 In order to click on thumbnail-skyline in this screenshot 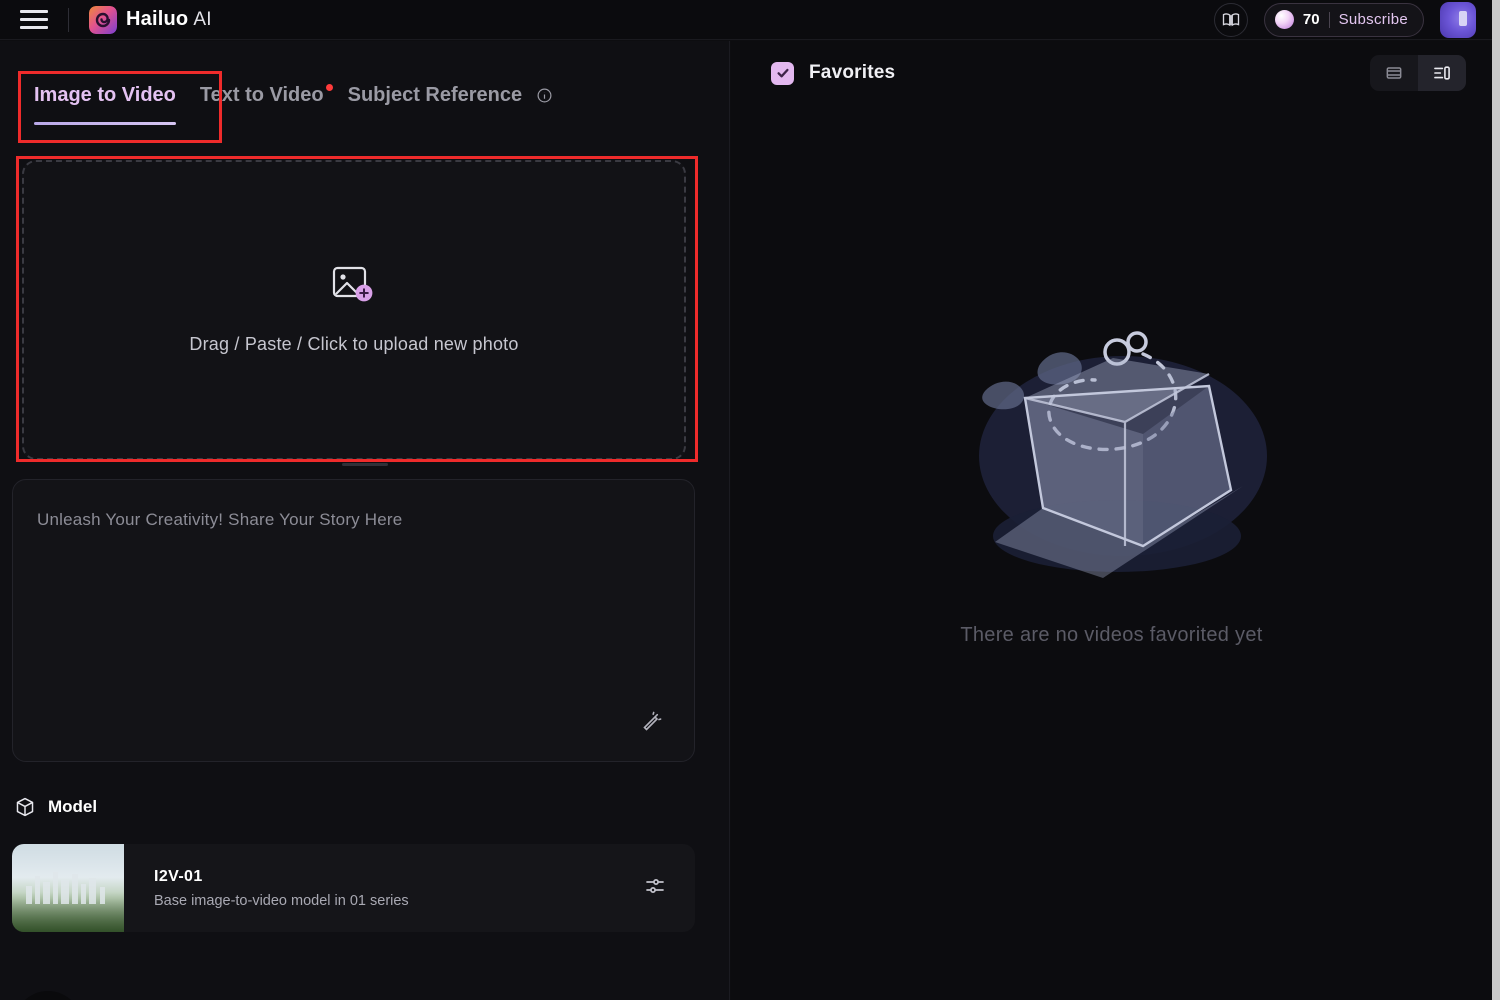, I will do `click(68, 887)`.